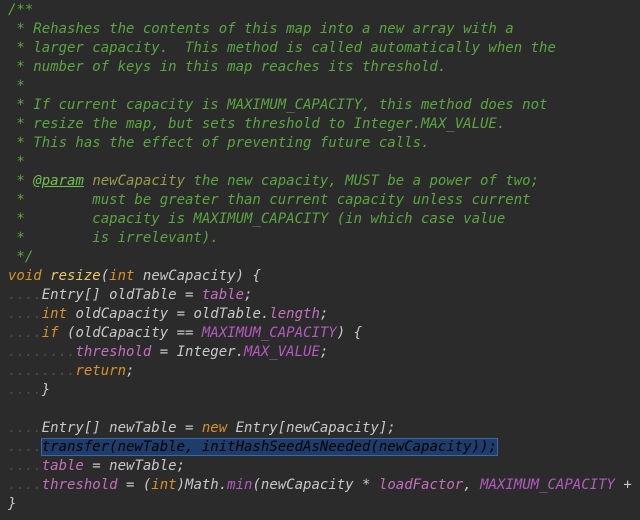 Image resolution: width=640 pixels, height=520 pixels. Describe the element at coordinates (320, 276) in the screenshot. I see `code-line: void resize(int newCapacity) {` at that location.